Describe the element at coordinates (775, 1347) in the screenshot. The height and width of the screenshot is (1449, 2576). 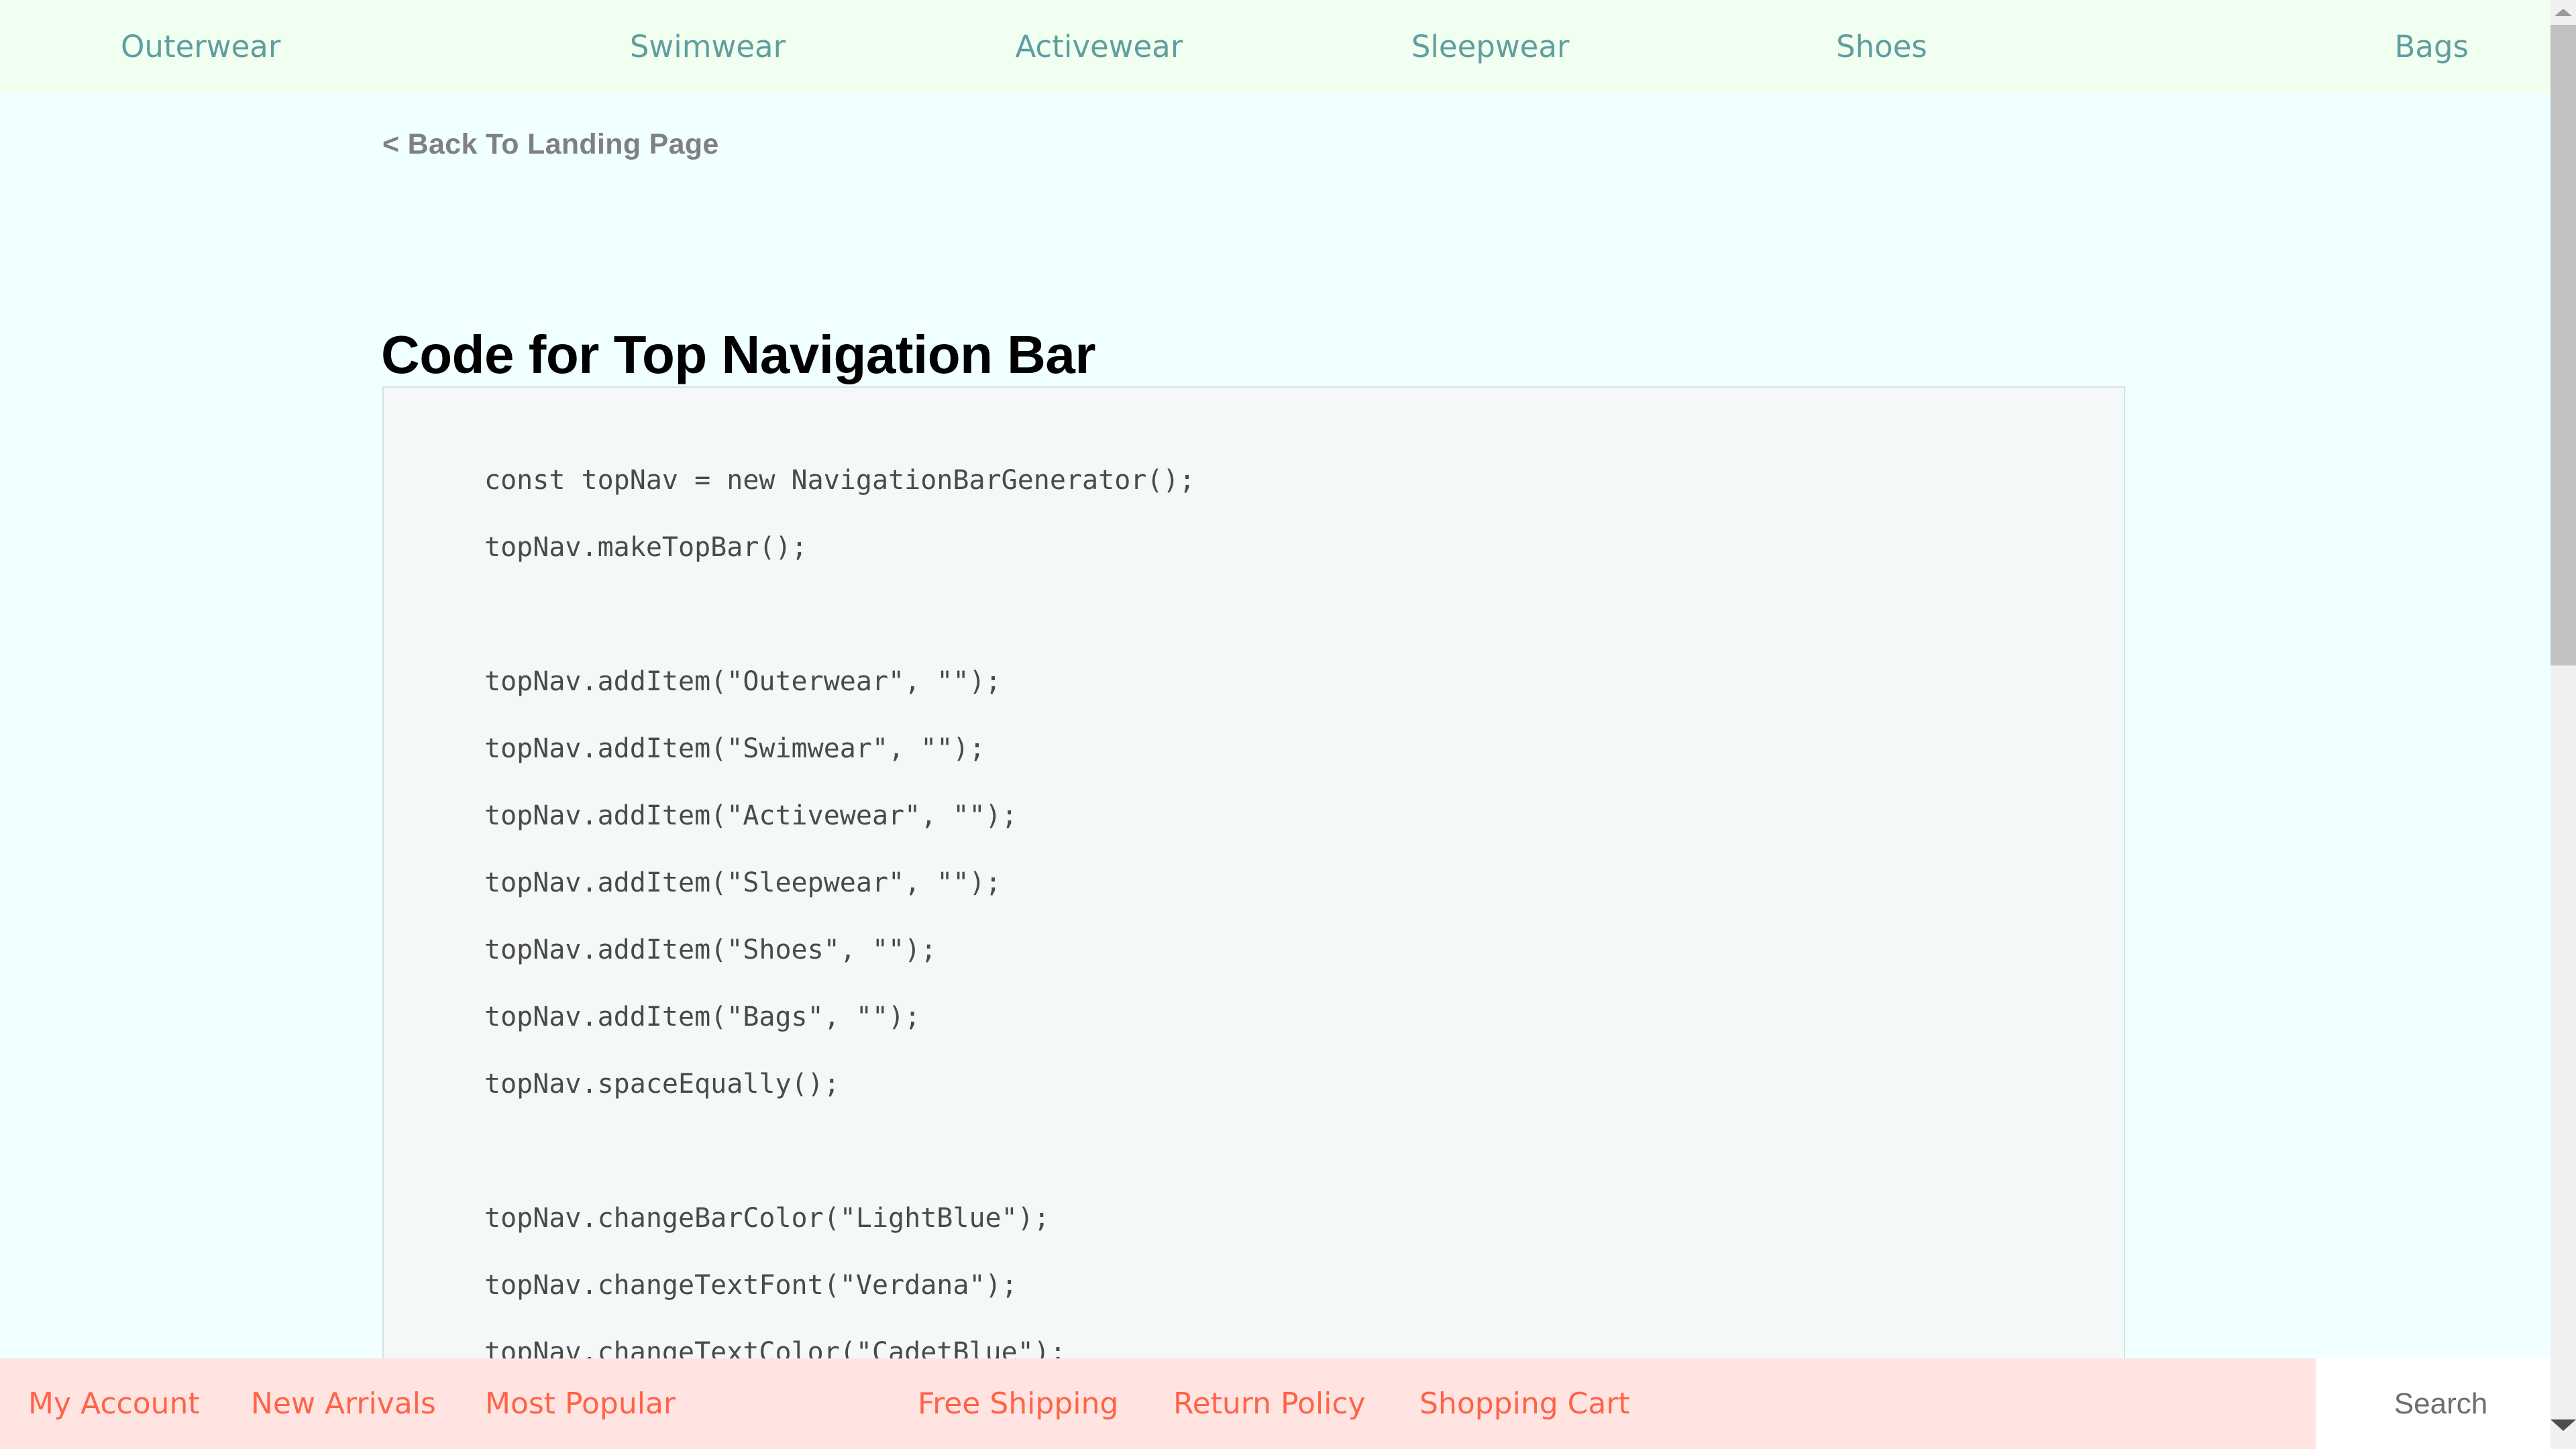
I see `code-line: topNav.changeTextColor("CadetBlue");` at that location.